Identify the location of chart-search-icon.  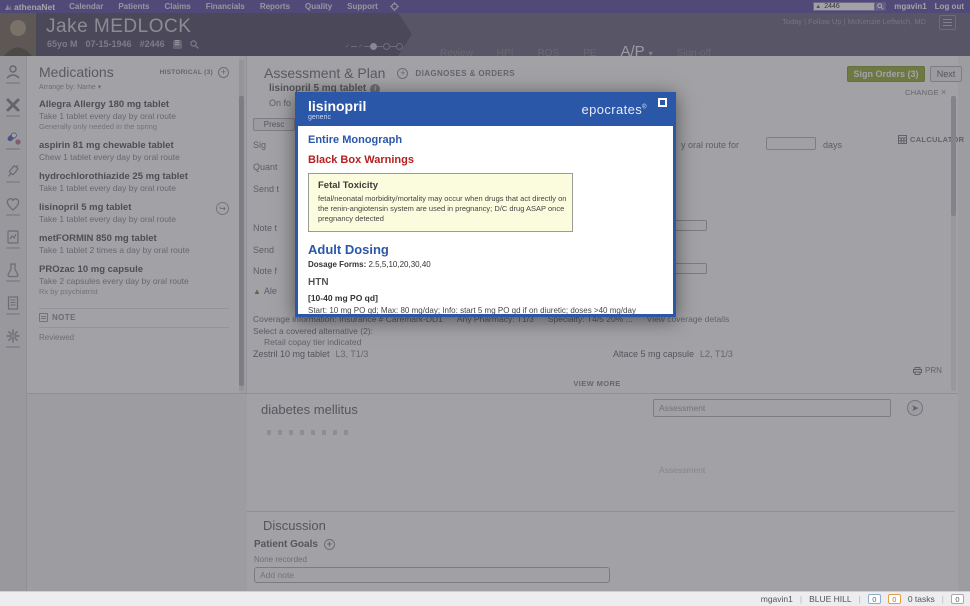
(194, 44).